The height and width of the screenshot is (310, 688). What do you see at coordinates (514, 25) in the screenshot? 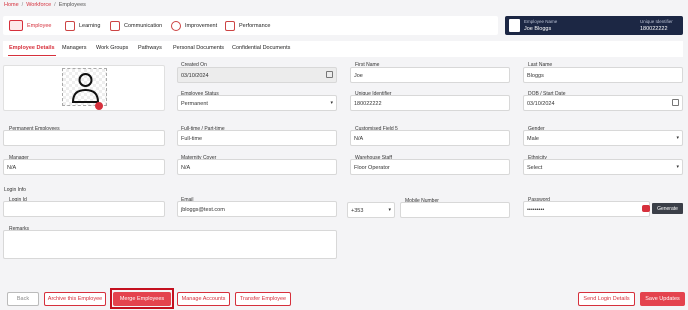
I see `id-card-icon` at bounding box center [514, 25].